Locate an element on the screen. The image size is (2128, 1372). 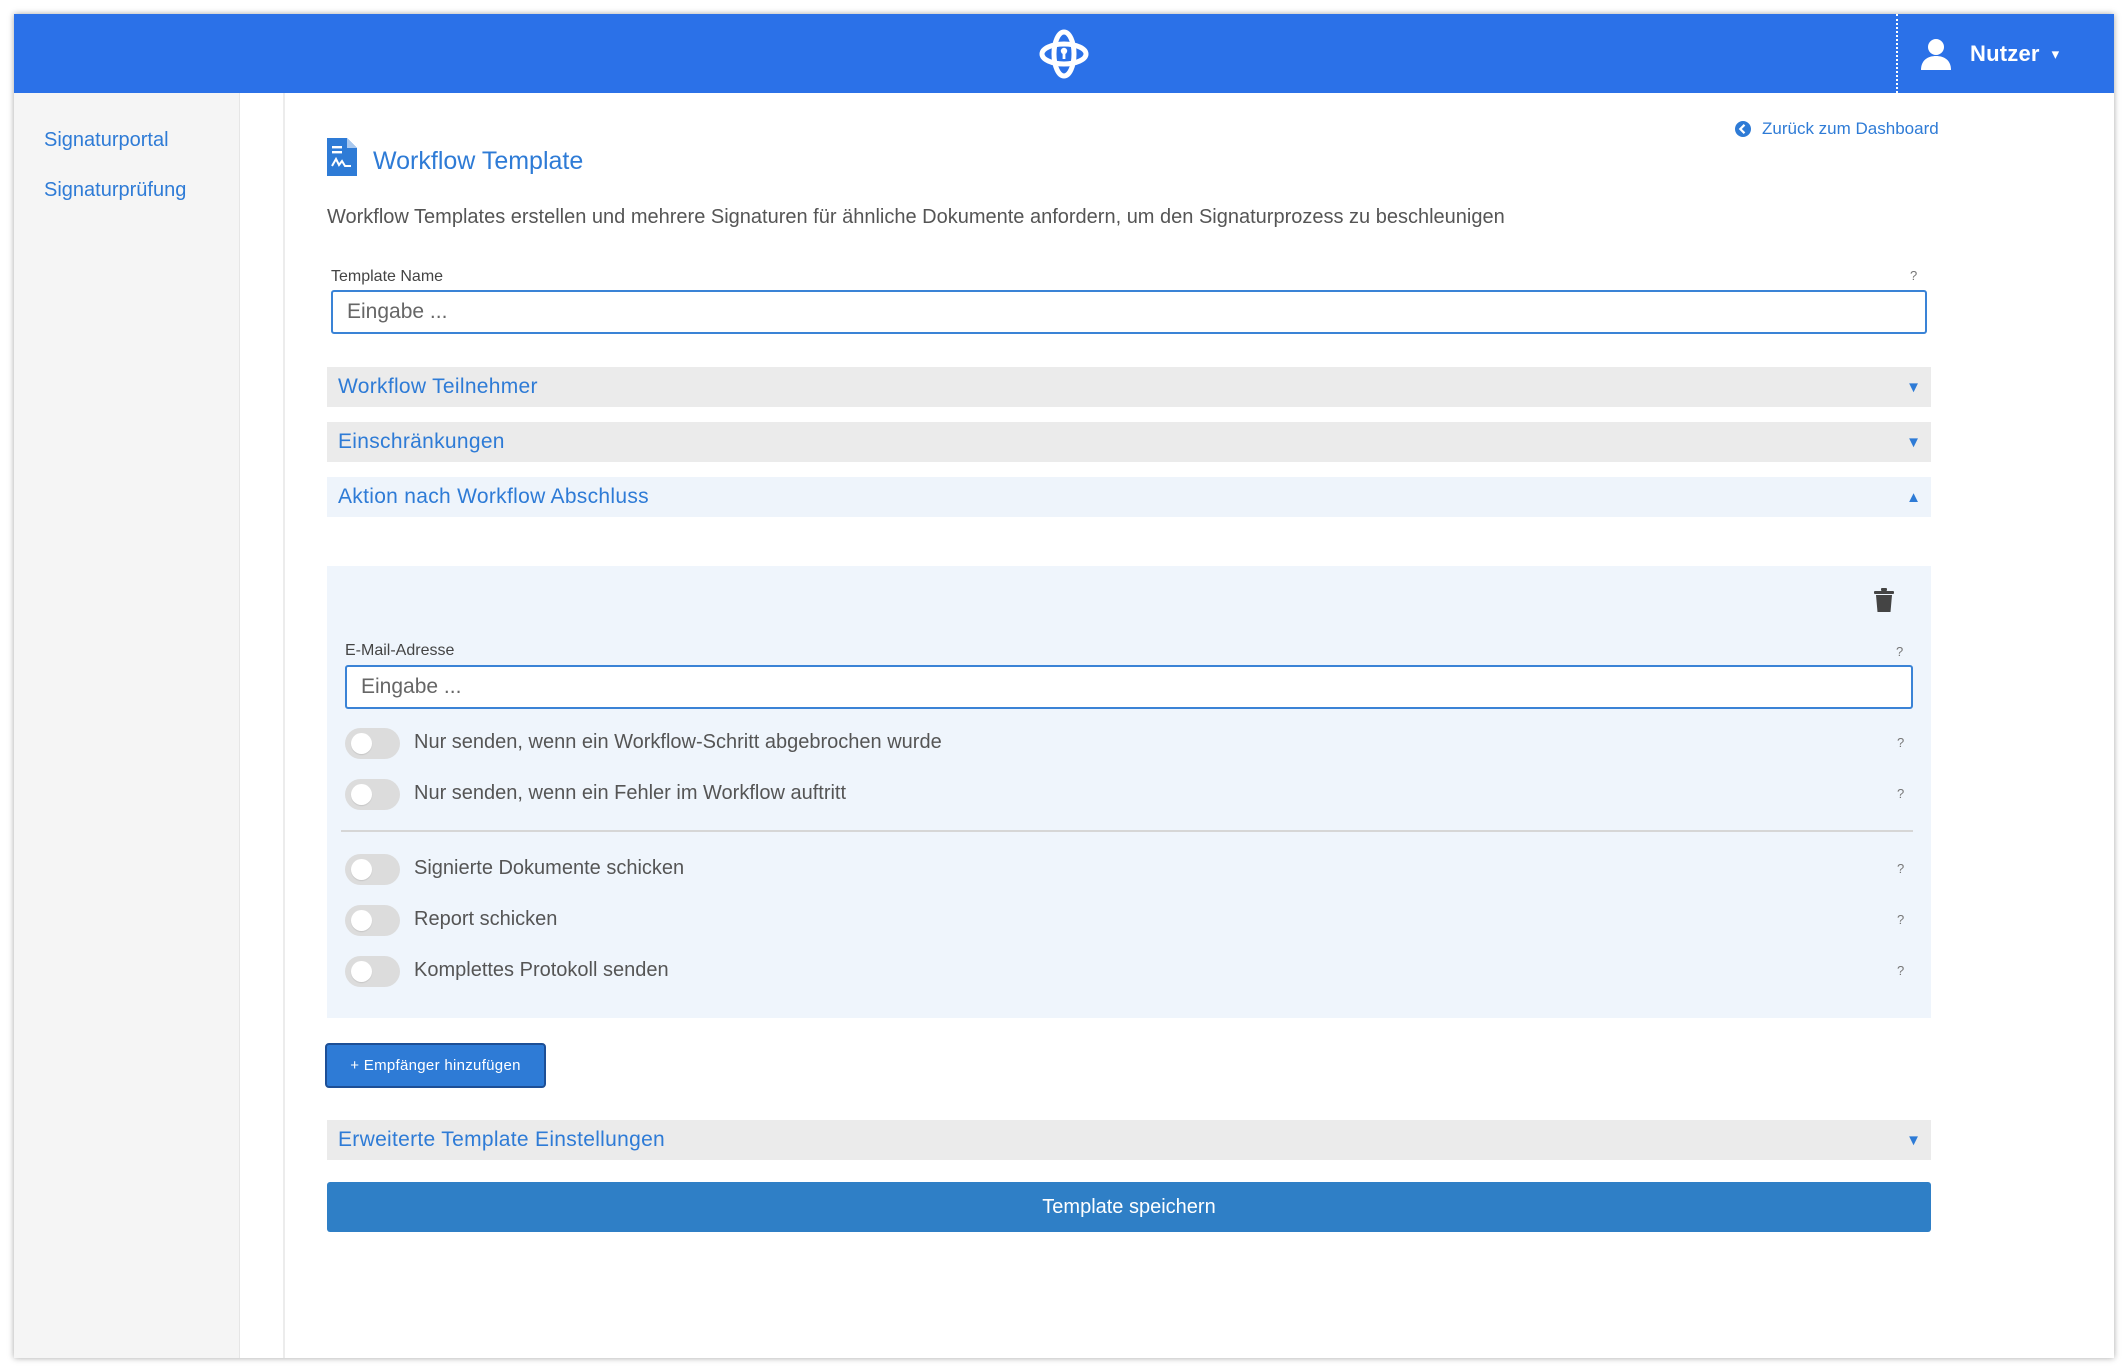
toggle-only-on-error is located at coordinates (372, 794).